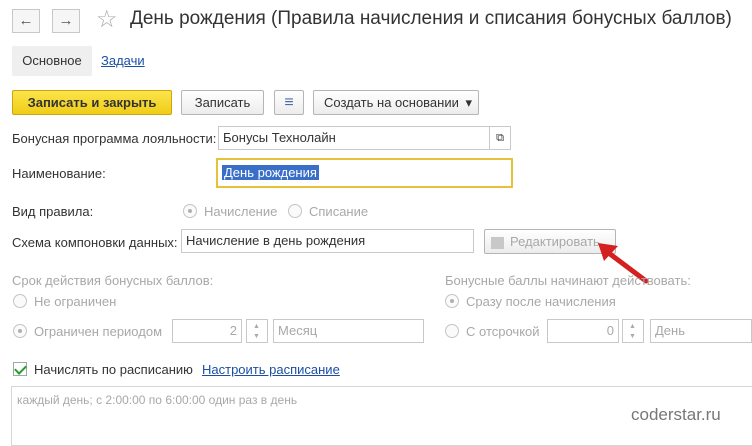  What do you see at coordinates (20, 331) in the screenshot?
I see `validity-limited-radio` at bounding box center [20, 331].